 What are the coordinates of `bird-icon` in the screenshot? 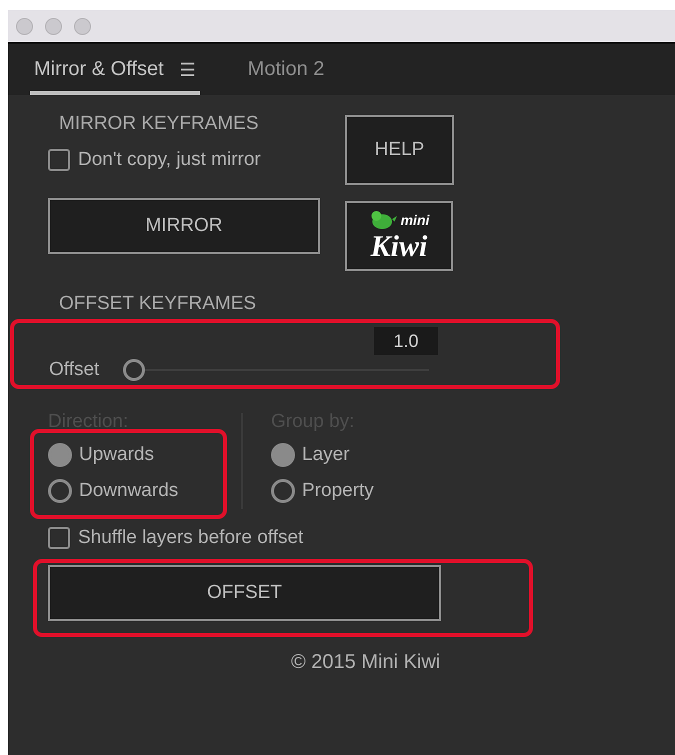 It's located at (382, 220).